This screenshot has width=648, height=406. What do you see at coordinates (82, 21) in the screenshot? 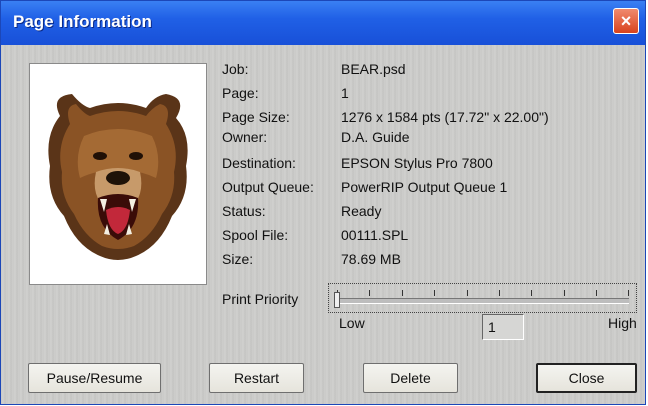
I see `dialog-title: Page Information` at bounding box center [82, 21].